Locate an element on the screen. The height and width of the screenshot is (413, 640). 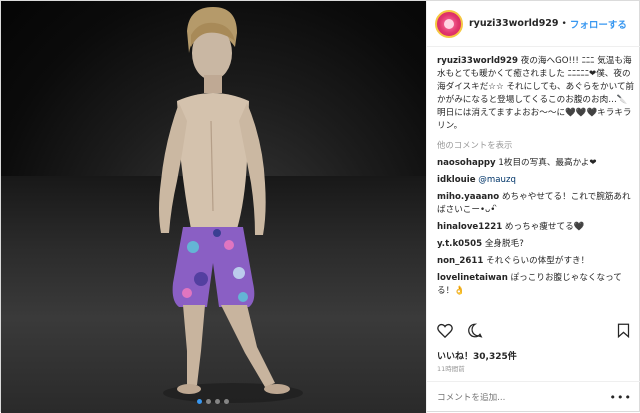
comment-text: 全身脱毛? is located at coordinates (504, 244).